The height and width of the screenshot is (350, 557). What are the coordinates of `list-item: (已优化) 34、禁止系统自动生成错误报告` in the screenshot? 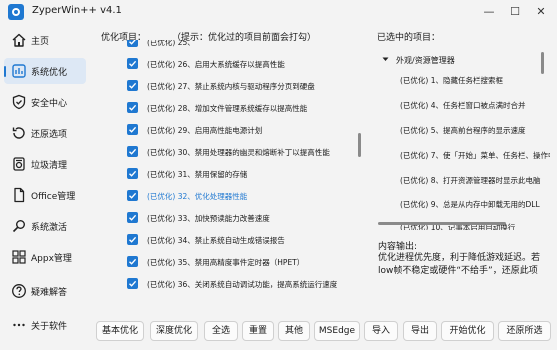 It's located at (231, 240).